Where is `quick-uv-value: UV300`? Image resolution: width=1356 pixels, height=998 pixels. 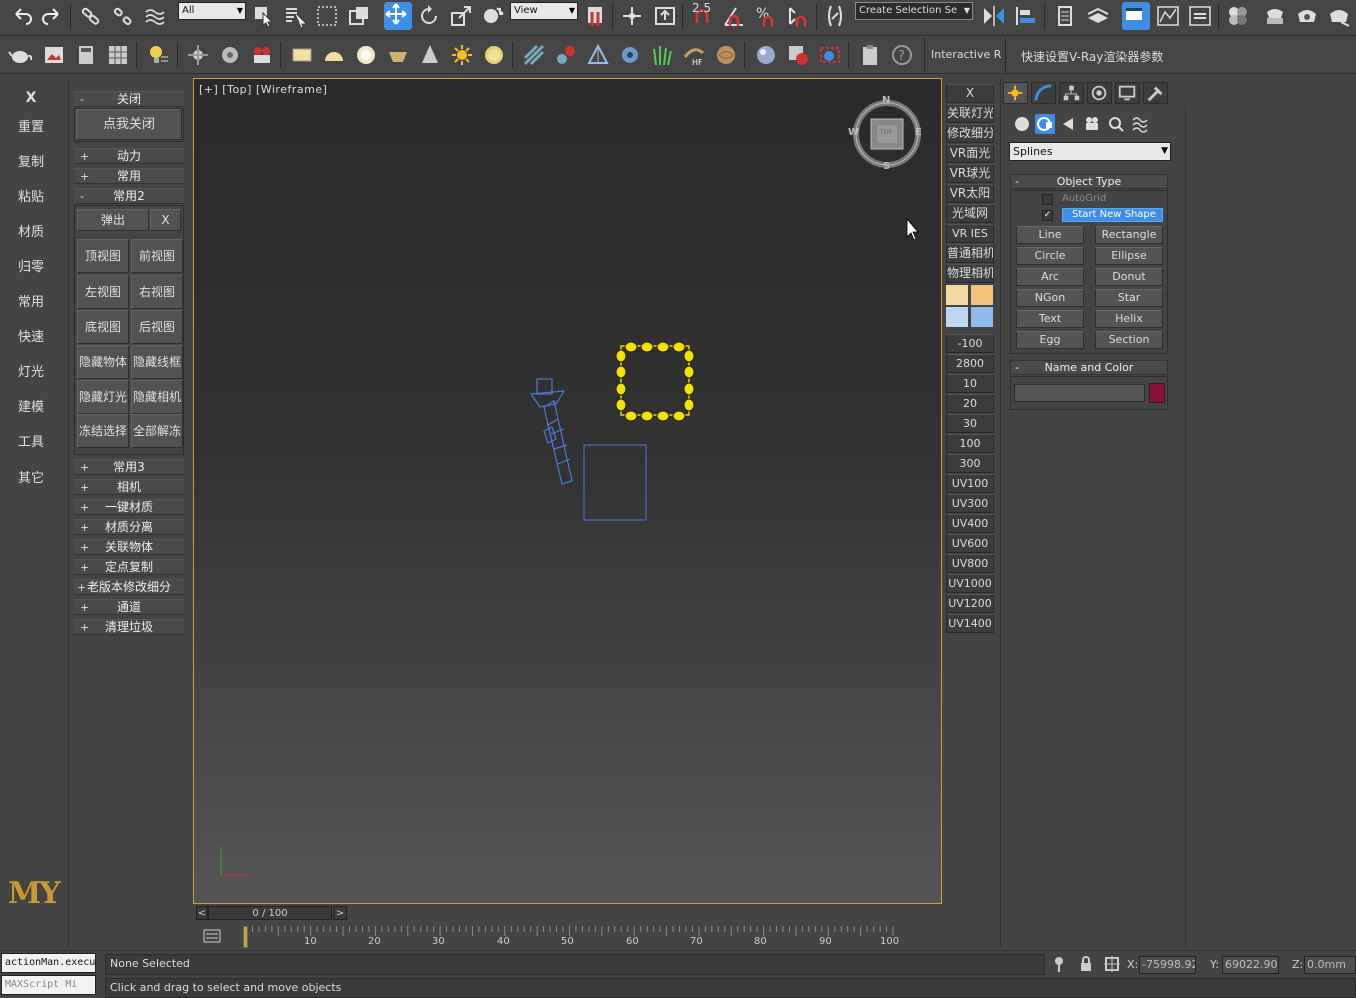
quick-uv-value: UV300 is located at coordinates (970, 503).